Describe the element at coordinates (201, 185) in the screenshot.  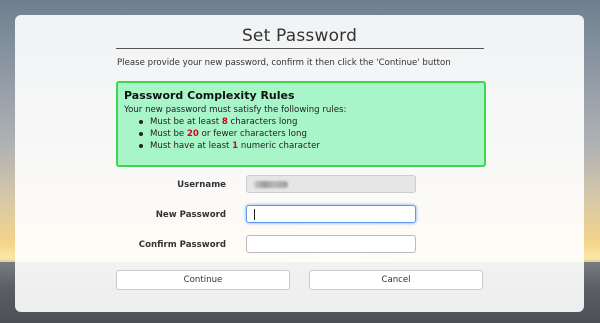
I see `username-label: Username` at that location.